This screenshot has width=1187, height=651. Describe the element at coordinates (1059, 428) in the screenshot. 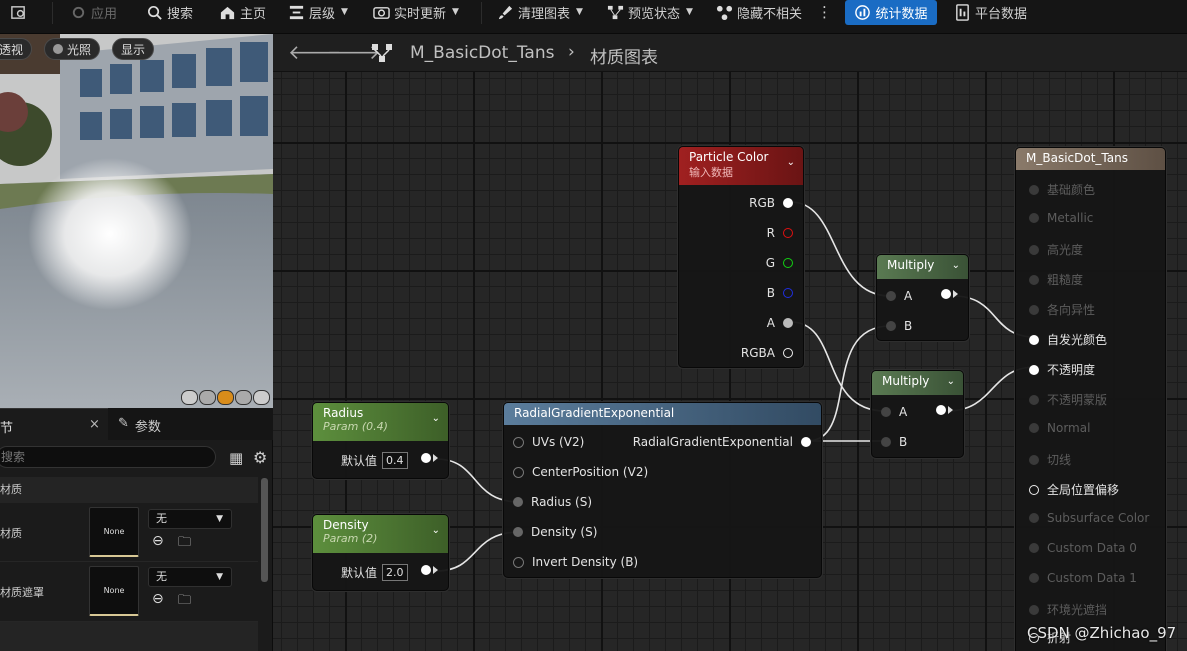

I see `pin-normal: Normal` at that location.